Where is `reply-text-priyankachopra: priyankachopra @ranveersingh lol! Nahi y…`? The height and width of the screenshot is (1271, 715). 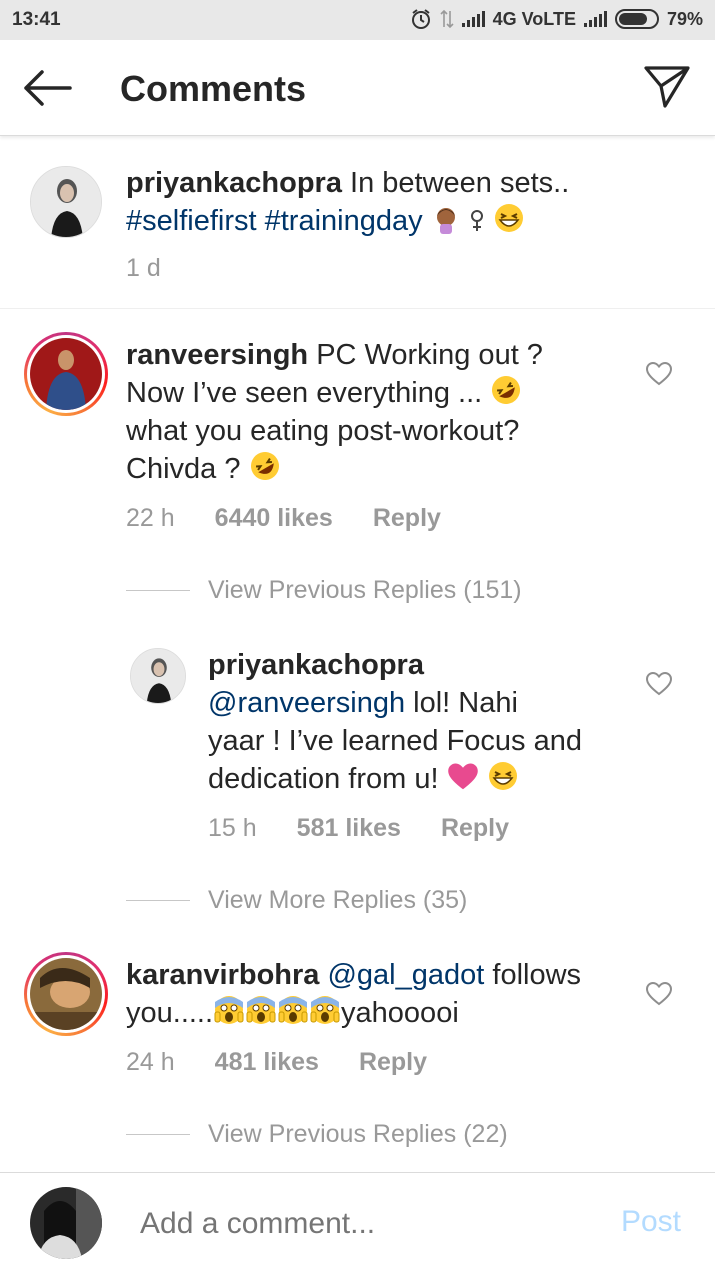 reply-text-priyankachopra: priyankachopra @ranveersingh lol! Nahi y… is located at coordinates (418, 722).